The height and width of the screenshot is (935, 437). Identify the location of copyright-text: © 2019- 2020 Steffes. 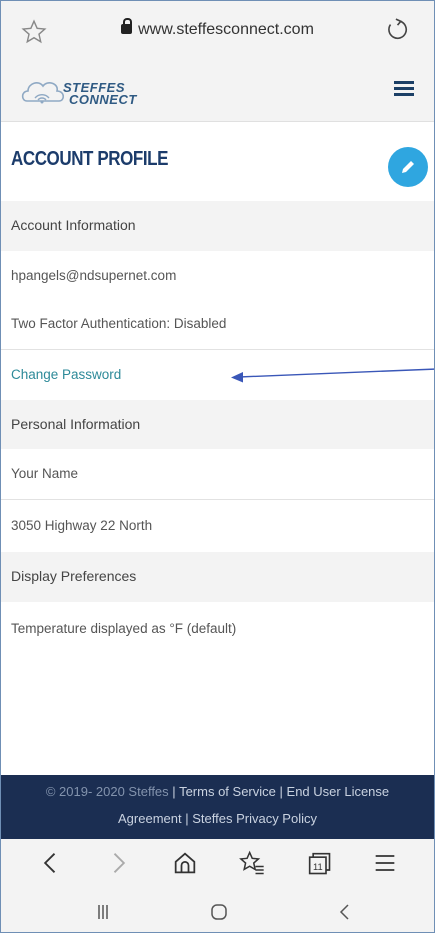
(107, 791).